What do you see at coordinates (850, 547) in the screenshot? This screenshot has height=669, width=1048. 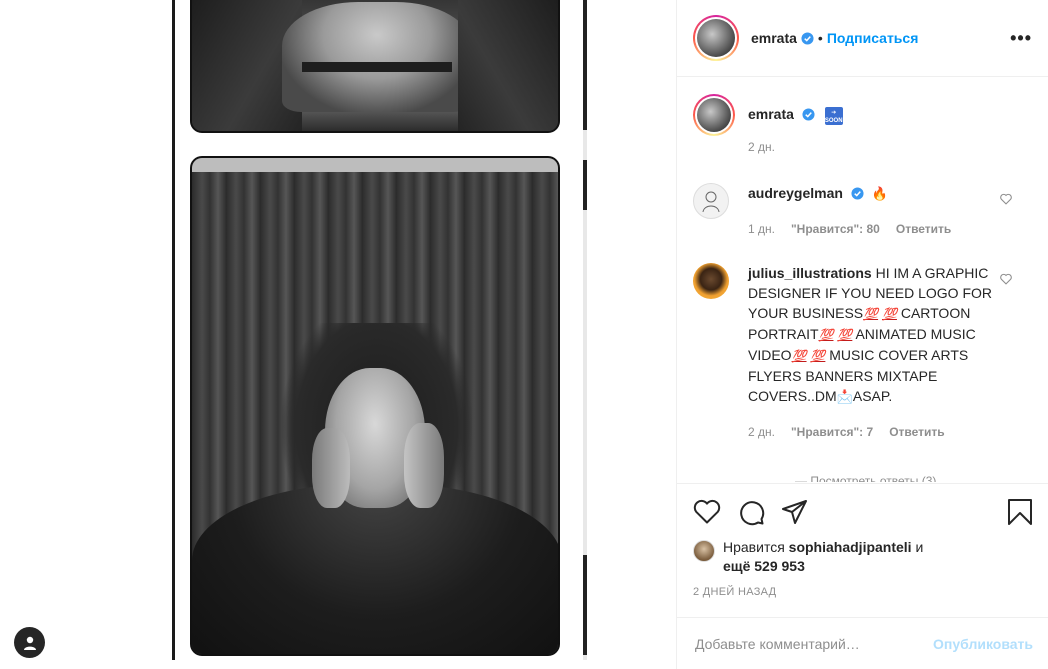 I see `liker-username: sophiahadjipanteli` at bounding box center [850, 547].